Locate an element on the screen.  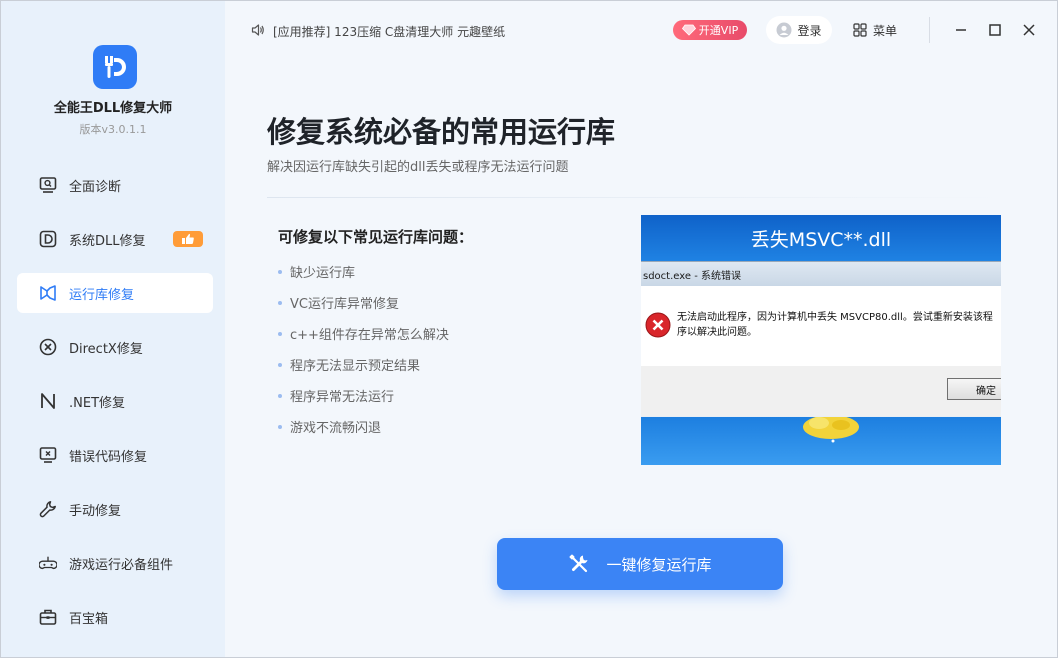
app-version: 版本v3.0.1.1 is located at coordinates (113, 129).